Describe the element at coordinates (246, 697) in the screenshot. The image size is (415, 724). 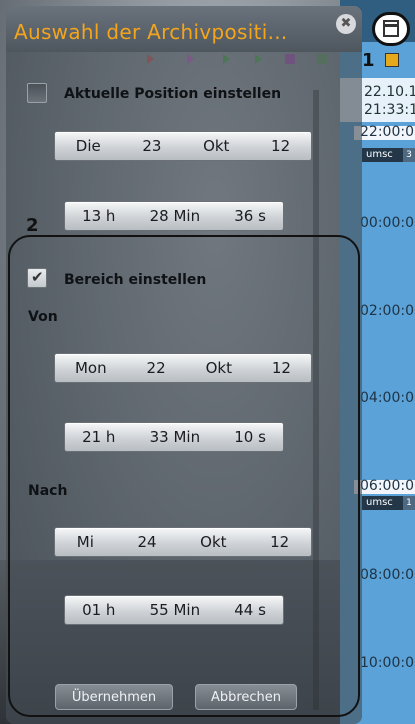
I see `cancel-button: Abbrechen` at that location.